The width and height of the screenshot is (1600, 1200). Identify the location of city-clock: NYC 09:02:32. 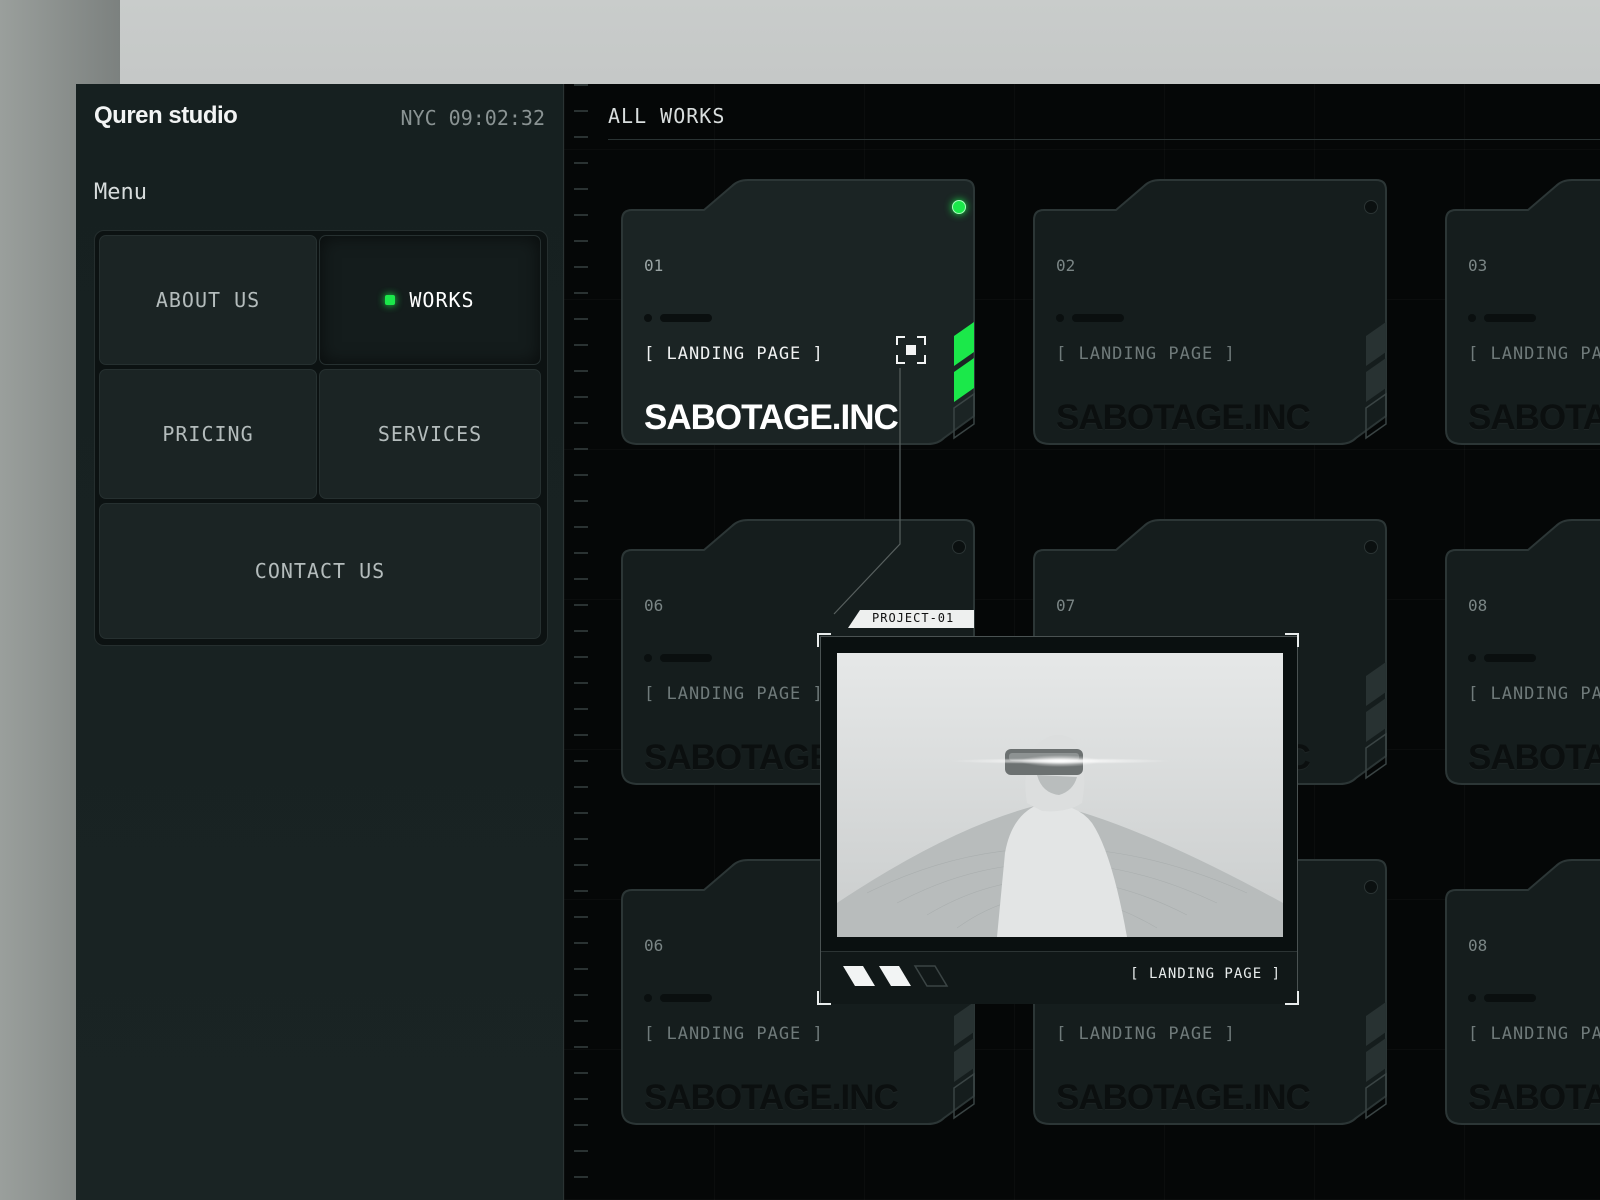
(473, 118).